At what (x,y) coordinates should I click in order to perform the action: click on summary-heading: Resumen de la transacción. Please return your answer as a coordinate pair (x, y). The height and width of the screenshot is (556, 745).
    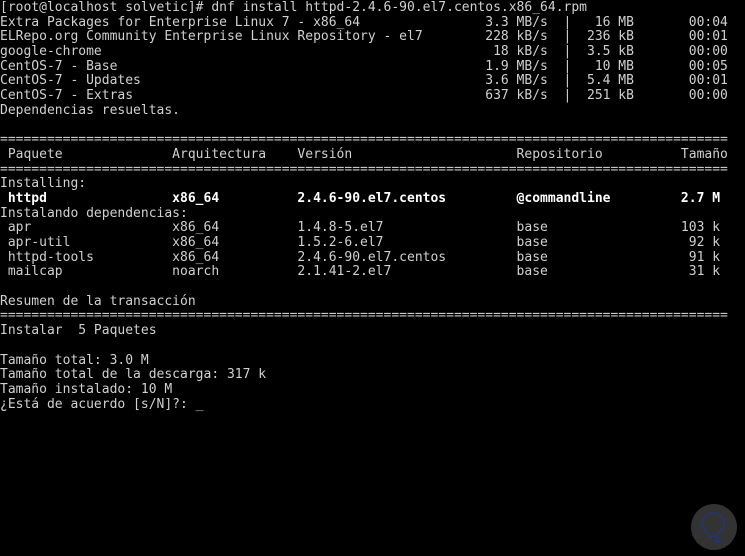
    Looking at the image, I should click on (98, 301).